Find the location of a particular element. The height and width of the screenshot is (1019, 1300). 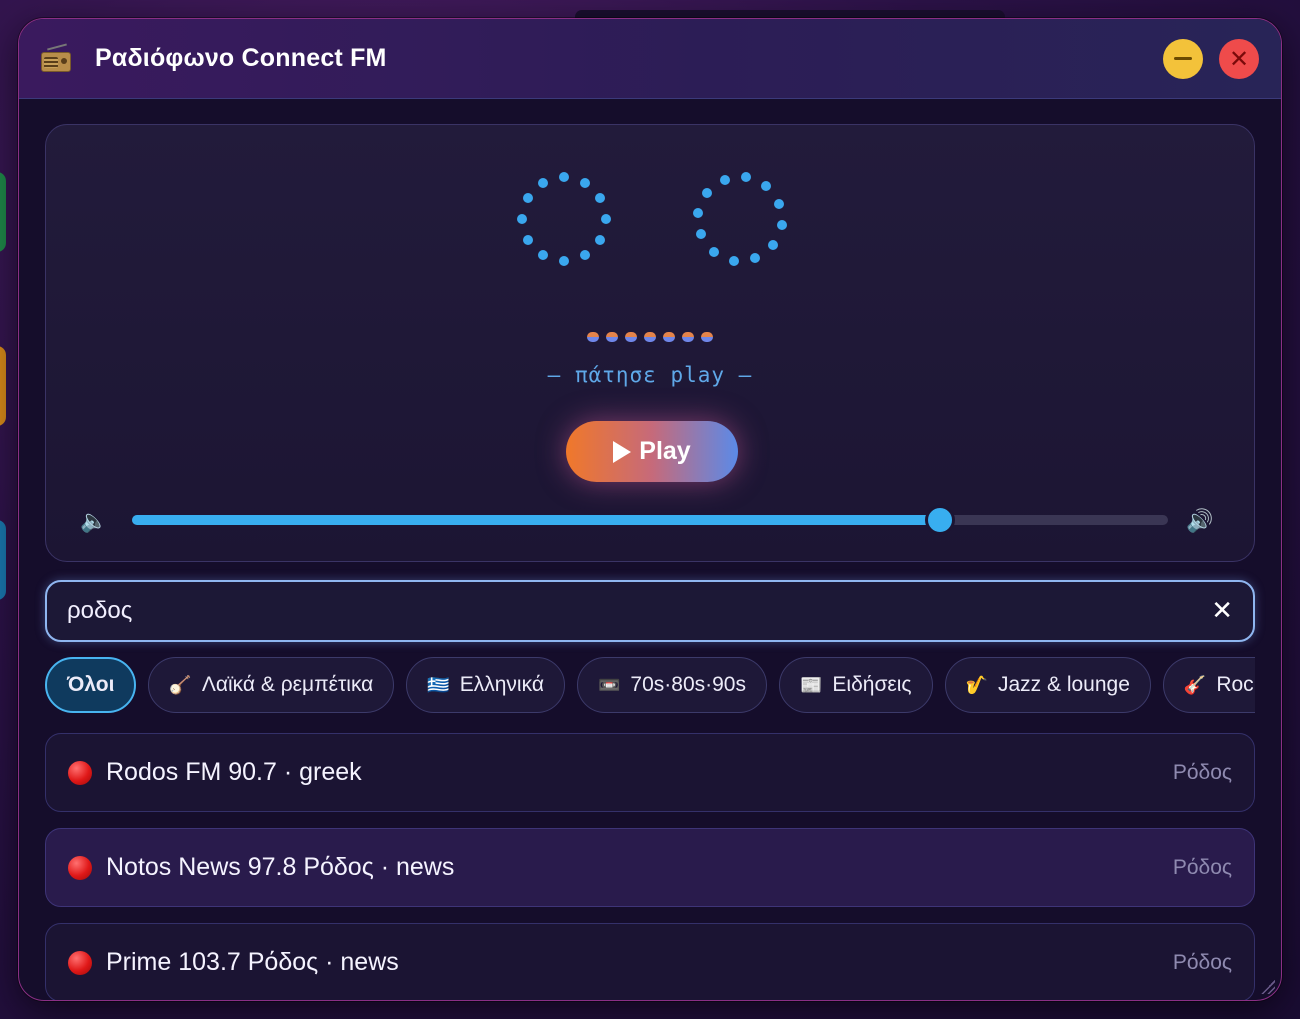

filter-chip-label: Jazz & lounge is located at coordinates (1063, 684).